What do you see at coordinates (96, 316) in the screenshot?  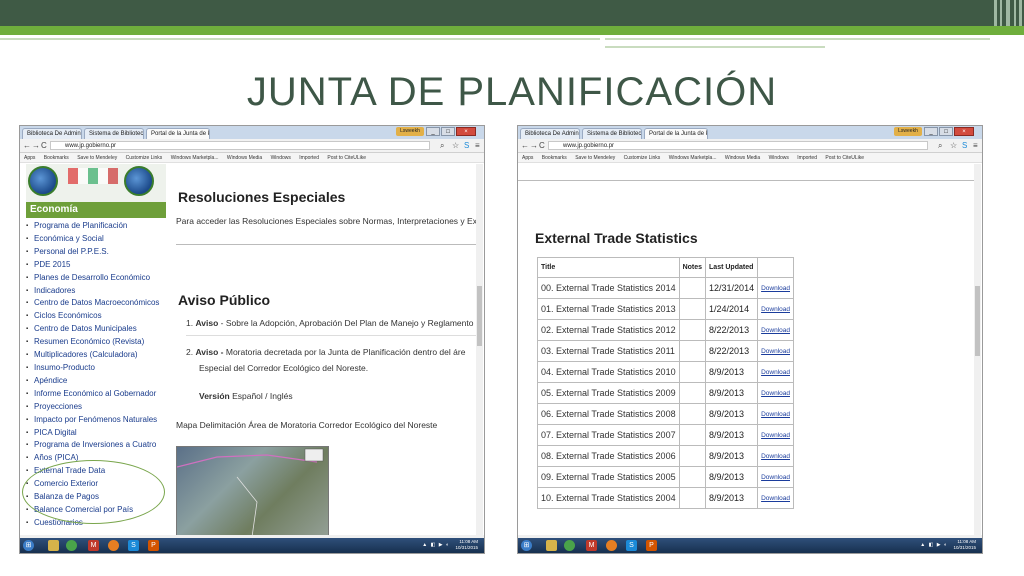 I see `sidebar-item: Ciclos Económicos` at bounding box center [96, 316].